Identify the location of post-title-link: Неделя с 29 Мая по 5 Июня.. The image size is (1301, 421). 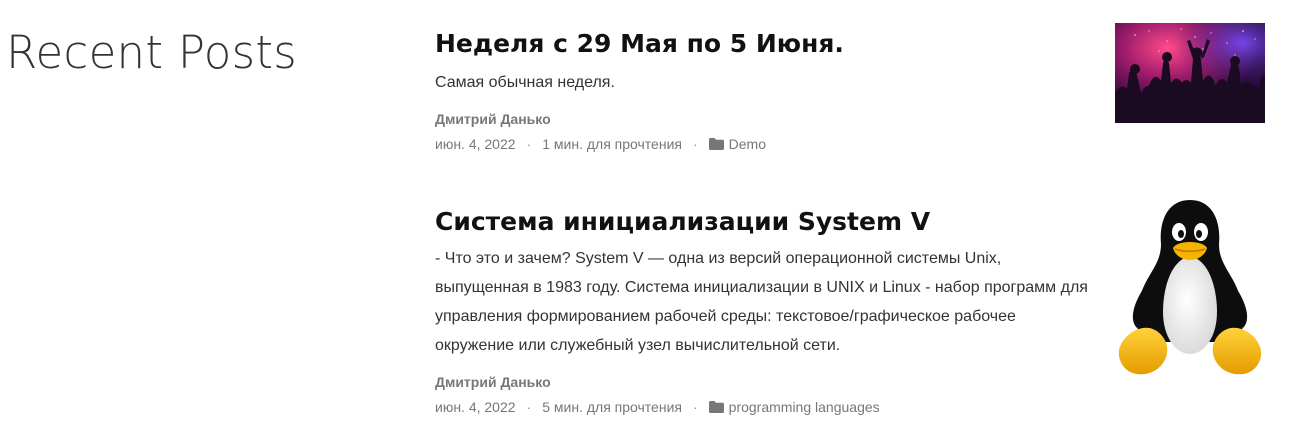
(765, 44).